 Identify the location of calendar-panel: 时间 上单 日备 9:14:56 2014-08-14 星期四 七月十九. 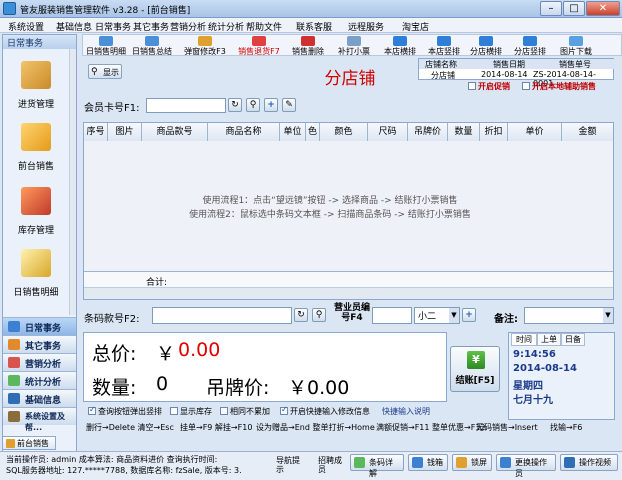
(561, 376).